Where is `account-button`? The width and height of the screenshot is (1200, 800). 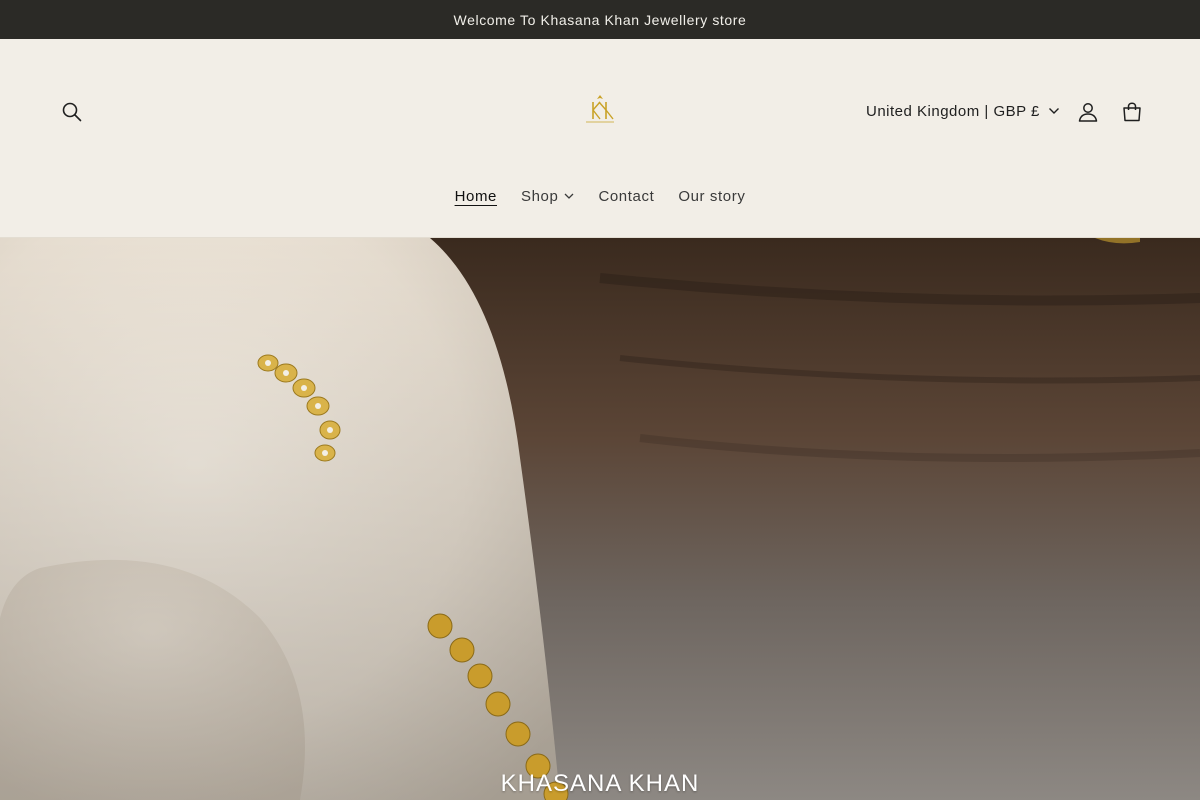
account-button is located at coordinates (1088, 112).